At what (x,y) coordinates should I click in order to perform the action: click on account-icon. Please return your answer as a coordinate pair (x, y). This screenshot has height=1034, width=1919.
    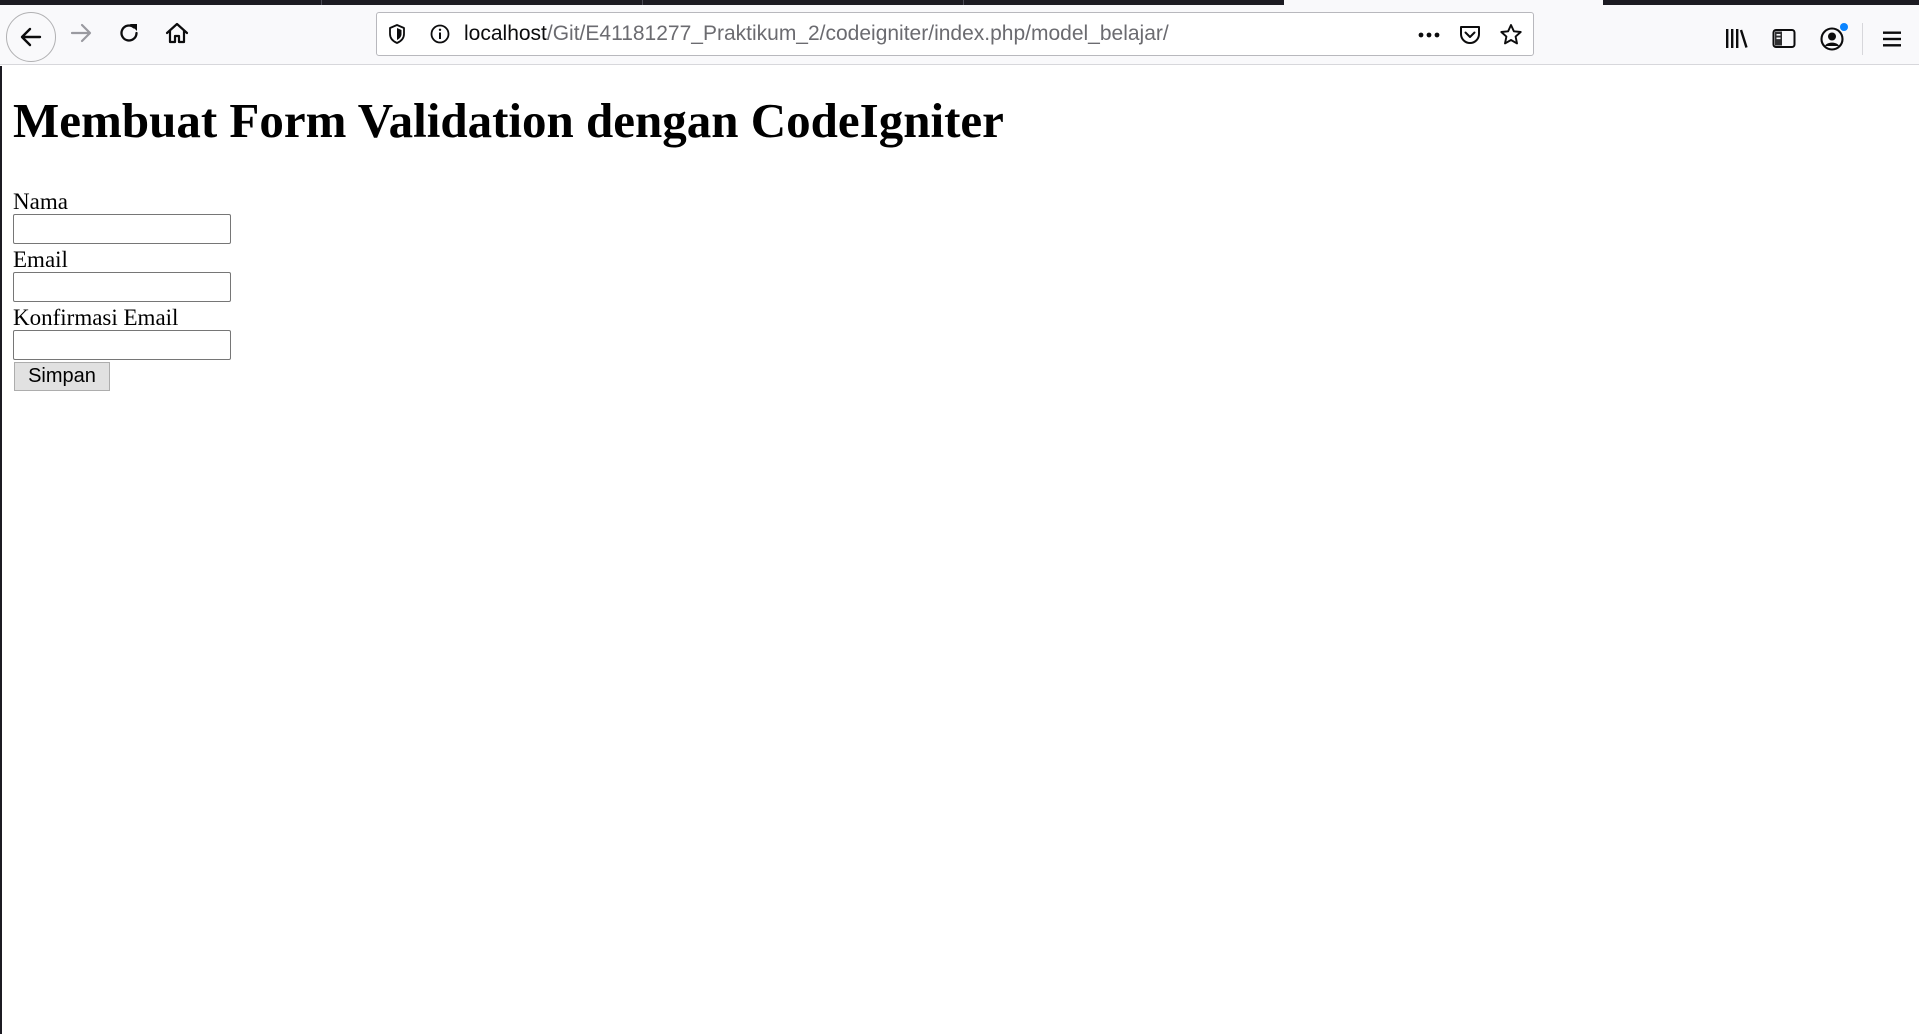
    Looking at the image, I should click on (1833, 38).